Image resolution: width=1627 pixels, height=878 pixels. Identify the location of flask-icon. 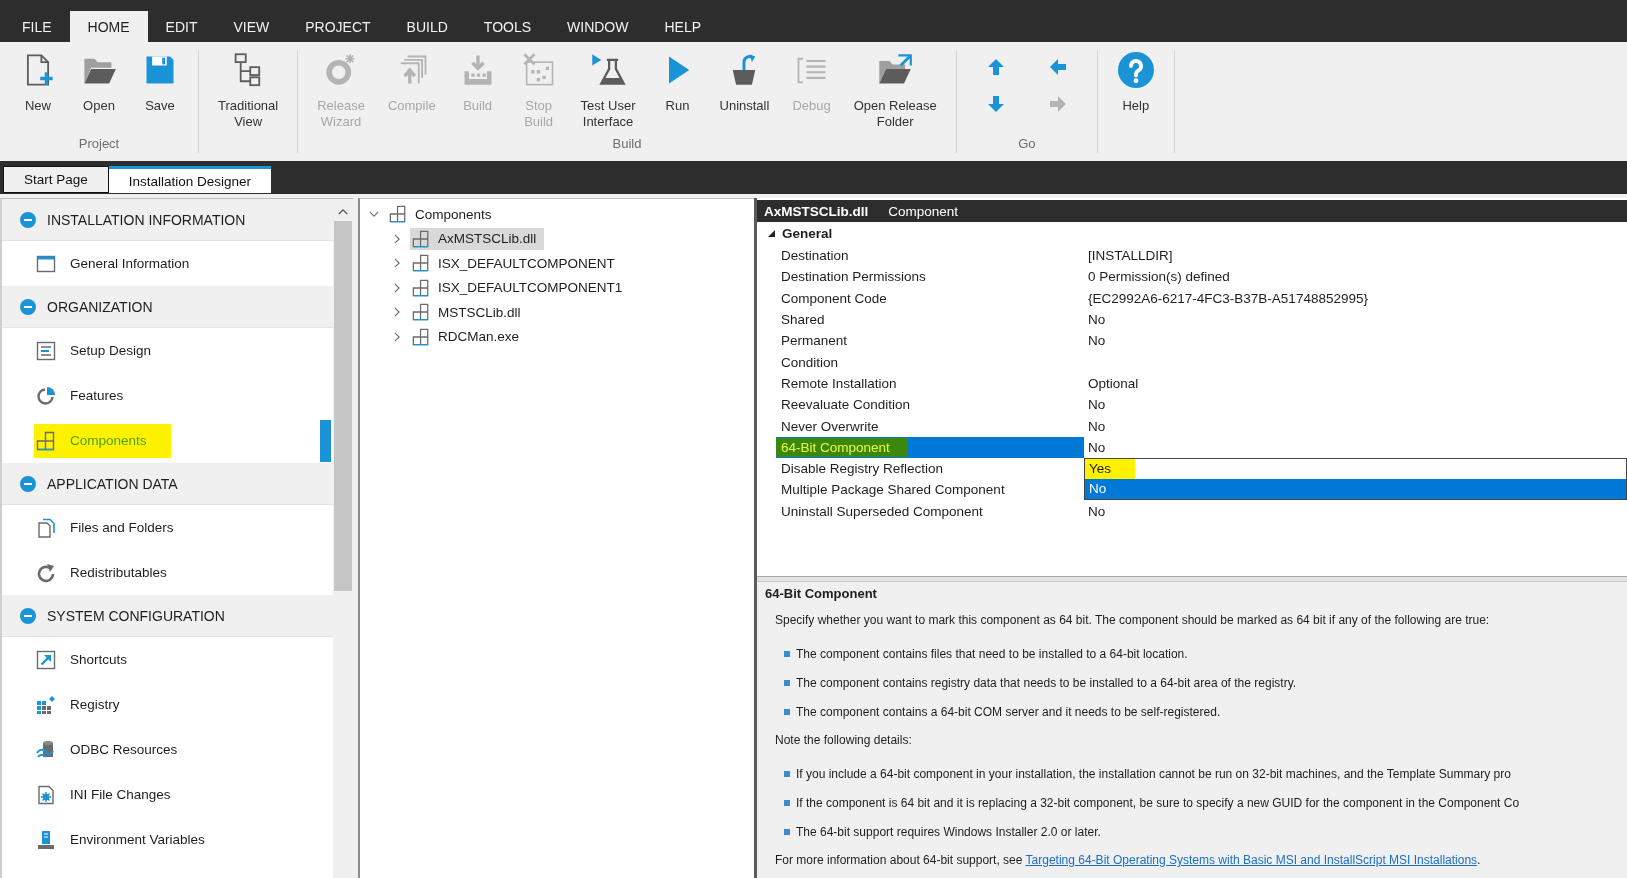
(608, 70).